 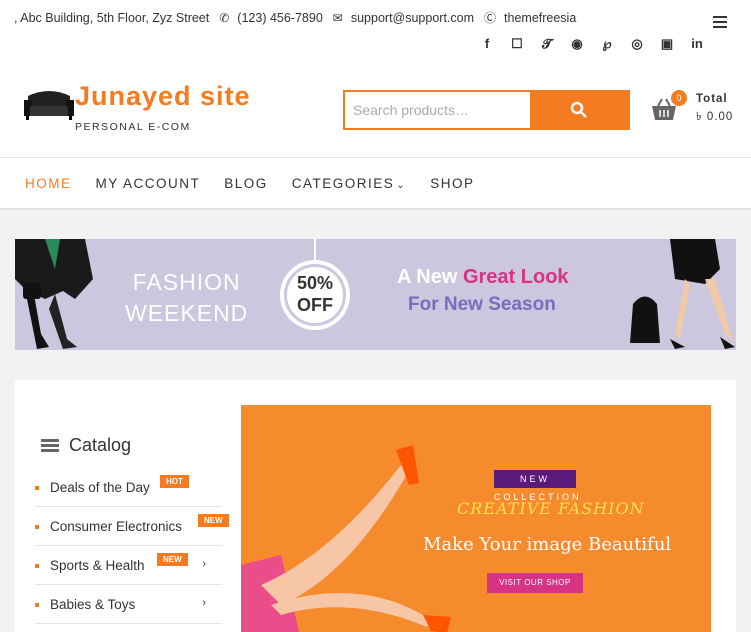 I want to click on flickr-icon: ▣, so click(x=667, y=44).